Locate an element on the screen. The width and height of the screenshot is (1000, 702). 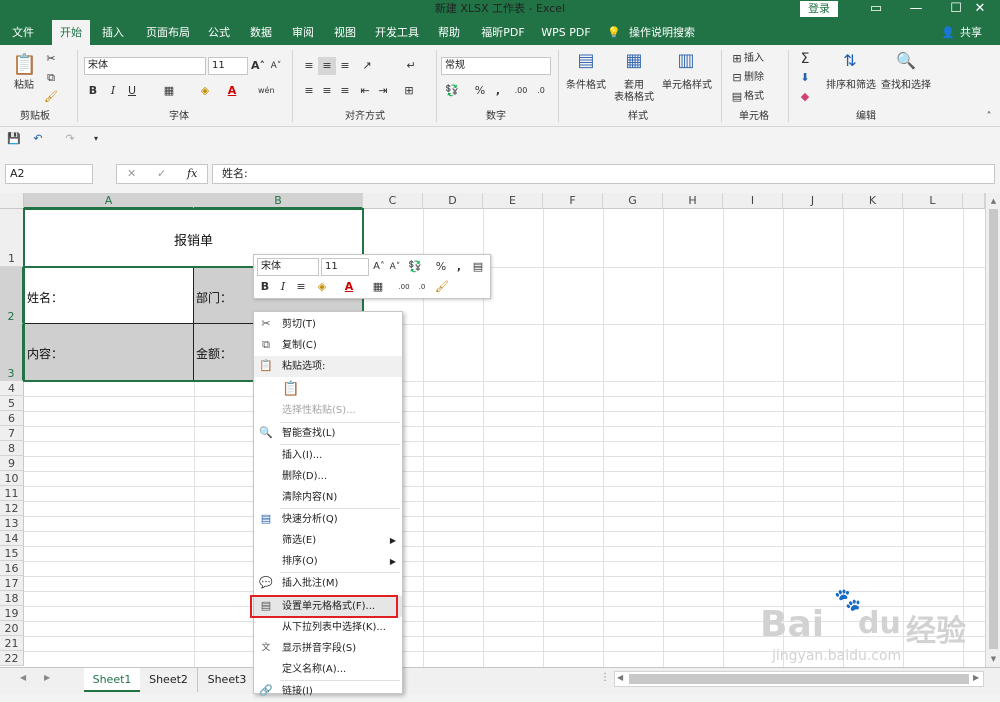
mini-bold-icon: B is located at coordinates (265, 287).